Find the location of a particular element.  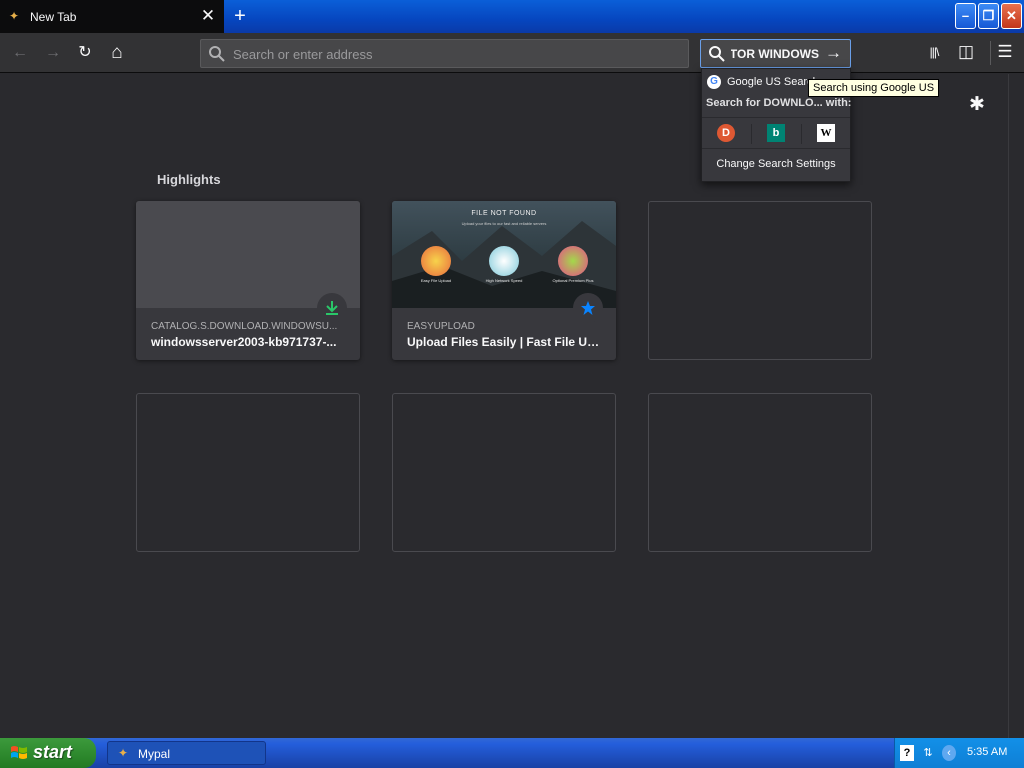

scrollbar is located at coordinates (1016, 406).